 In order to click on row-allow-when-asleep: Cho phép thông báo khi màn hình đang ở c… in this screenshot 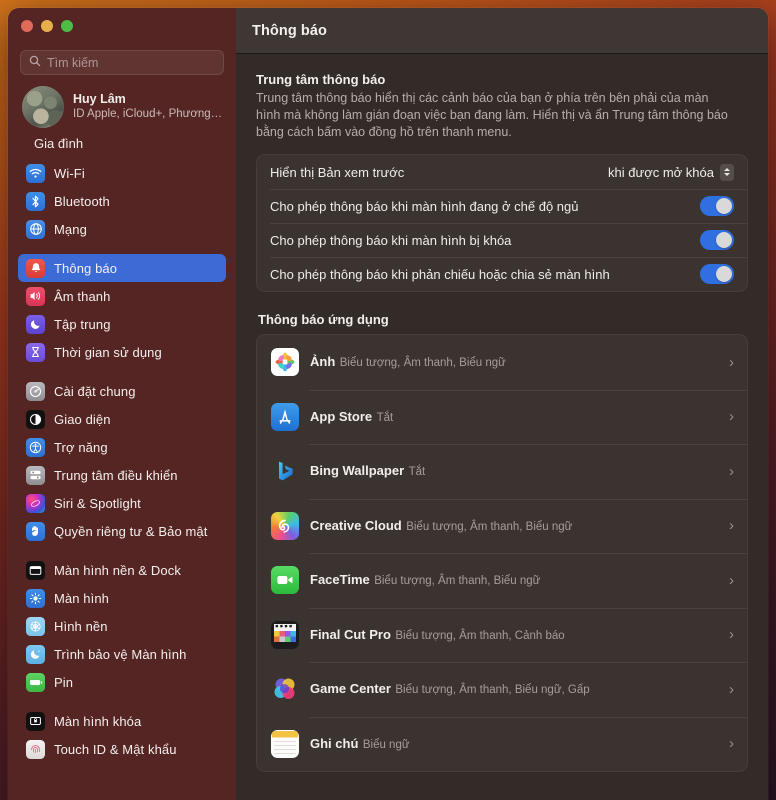, I will do `click(502, 206)`.